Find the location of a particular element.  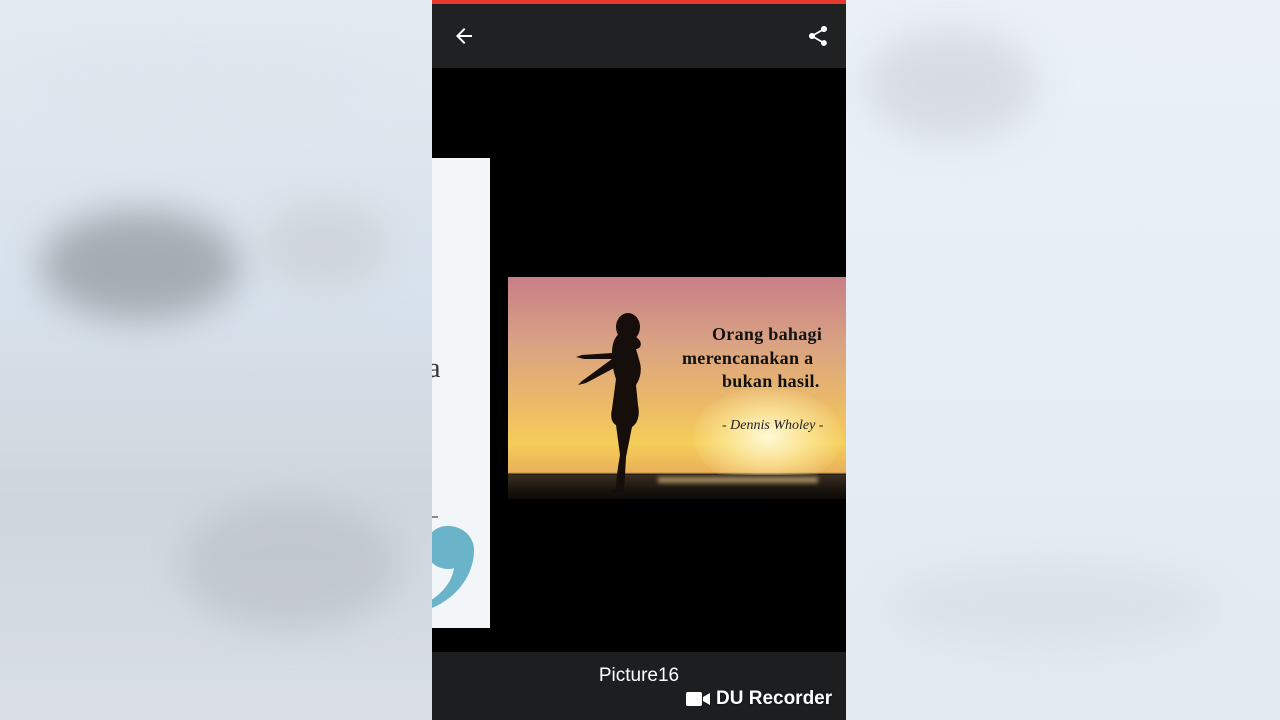

quote-author: - Dennis Wholey - is located at coordinates (773, 425).